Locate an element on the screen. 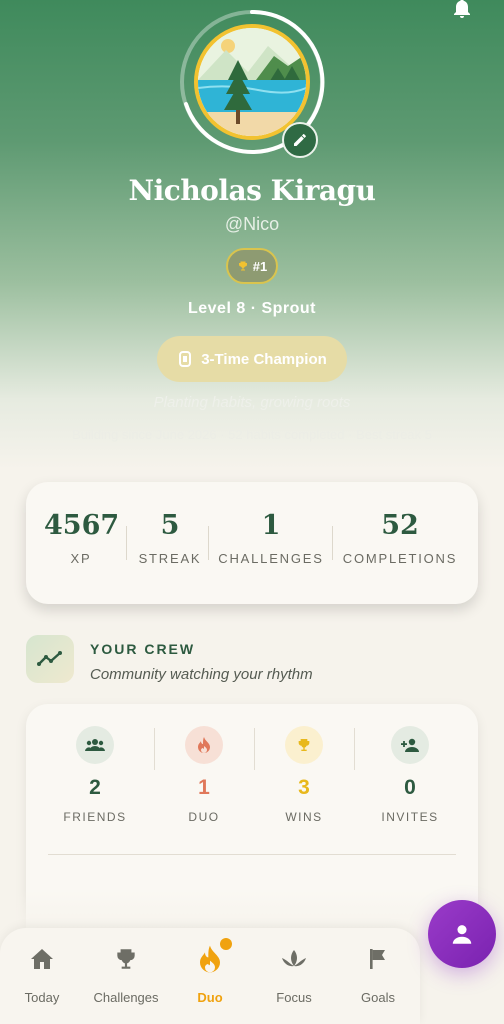 This screenshot has width=504, height=1024. profile-name: Nicholas Kiragu is located at coordinates (252, 190).